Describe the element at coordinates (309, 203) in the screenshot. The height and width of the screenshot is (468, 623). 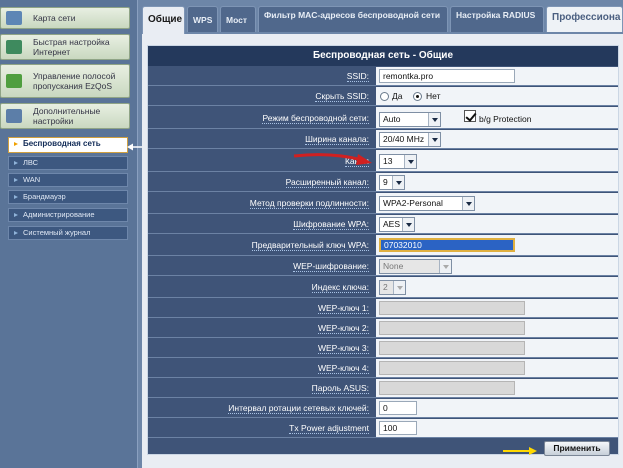
I see `auth-label: Метод проверки подлинности:` at that location.